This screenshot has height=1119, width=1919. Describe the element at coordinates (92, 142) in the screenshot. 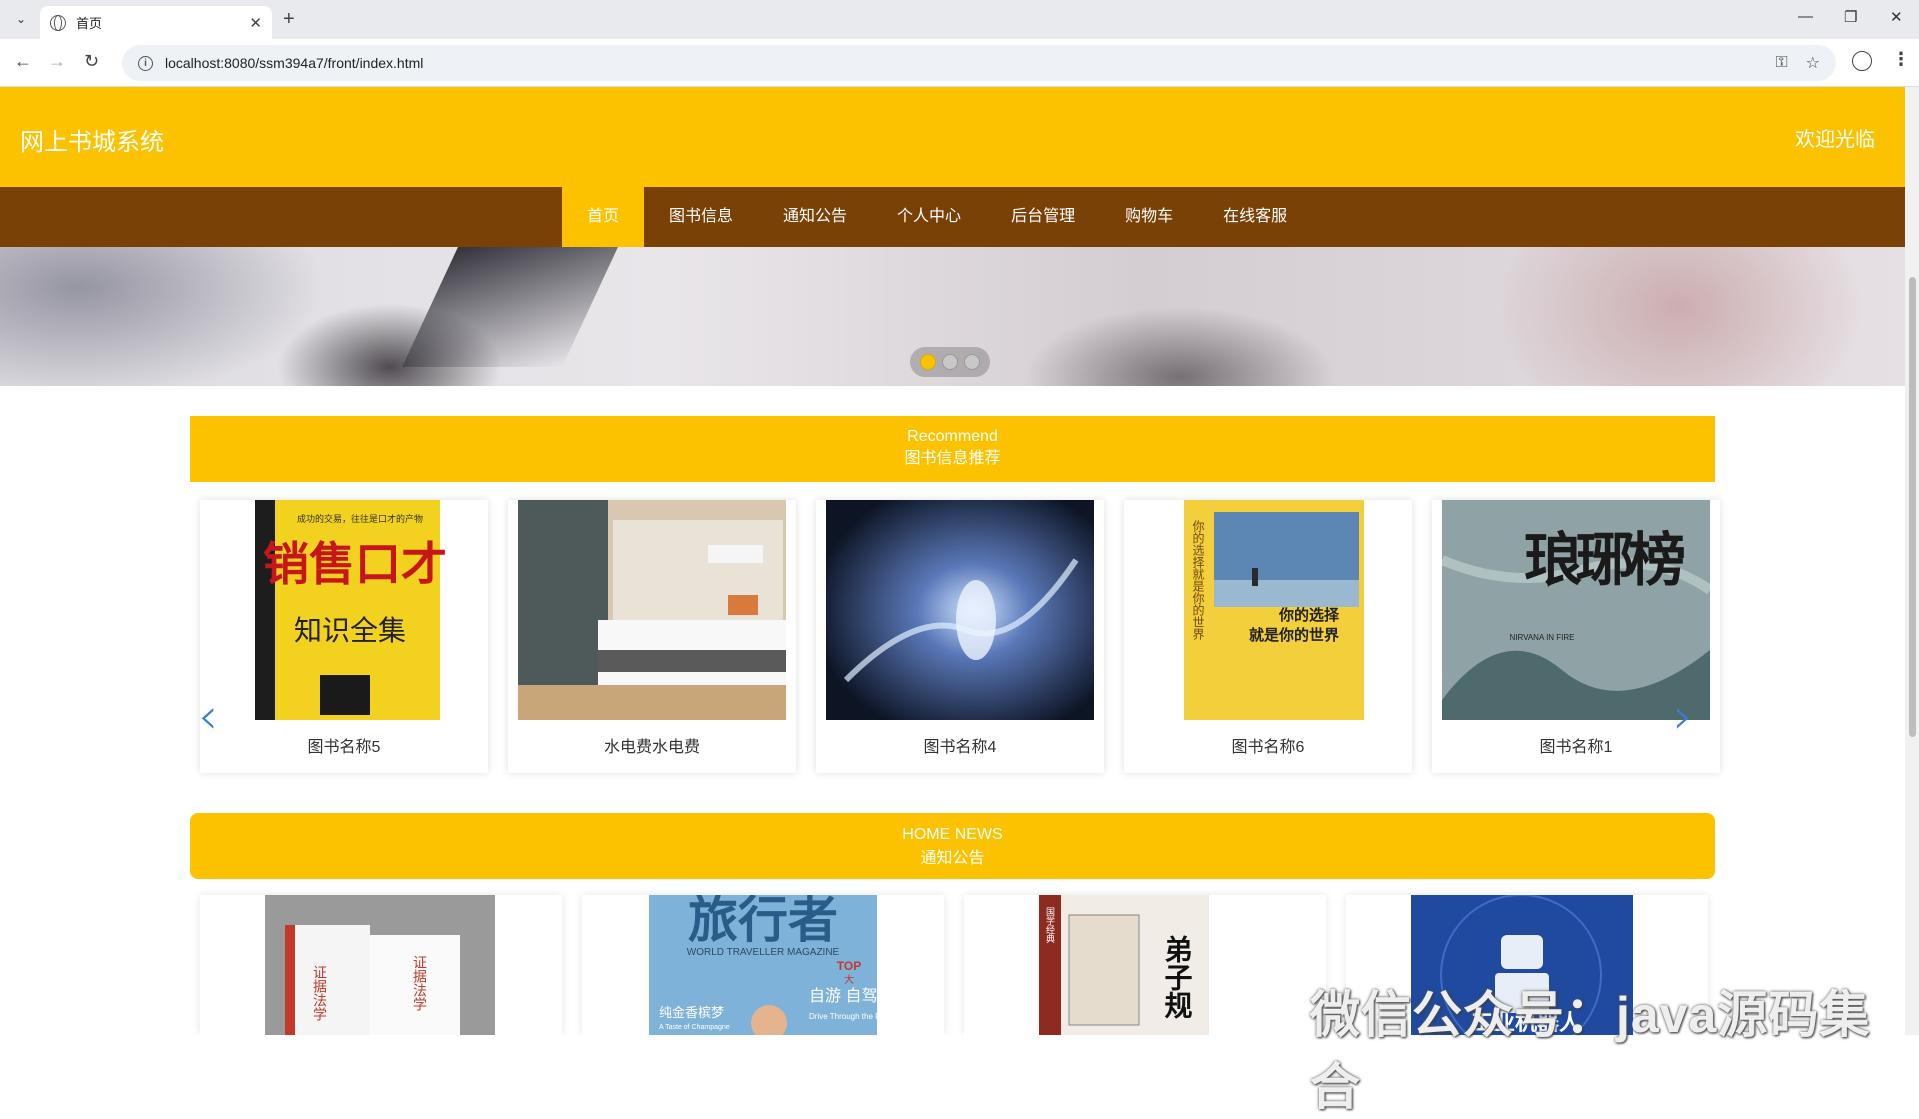

I see `site-title: 网上书城系统` at that location.